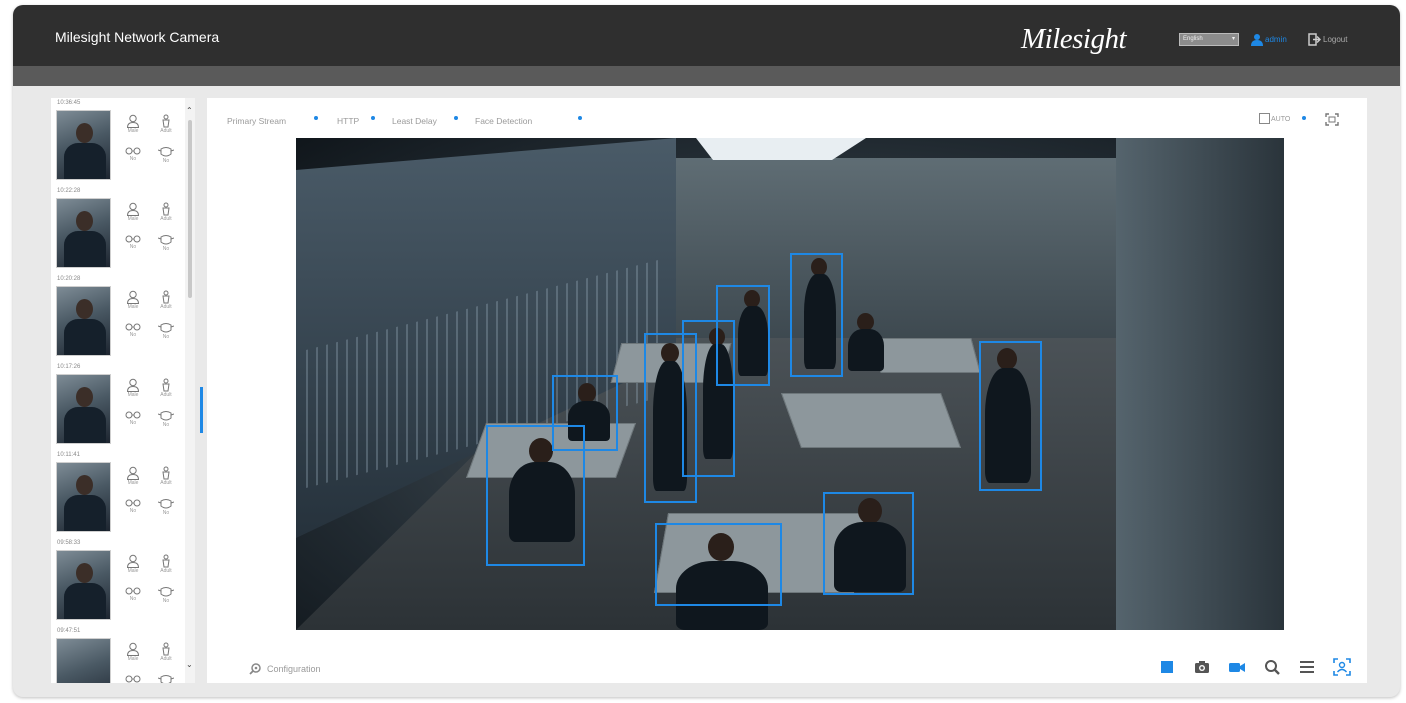 This screenshot has width=1406, height=703. What do you see at coordinates (255, 668) in the screenshot?
I see `settings-icon` at bounding box center [255, 668].